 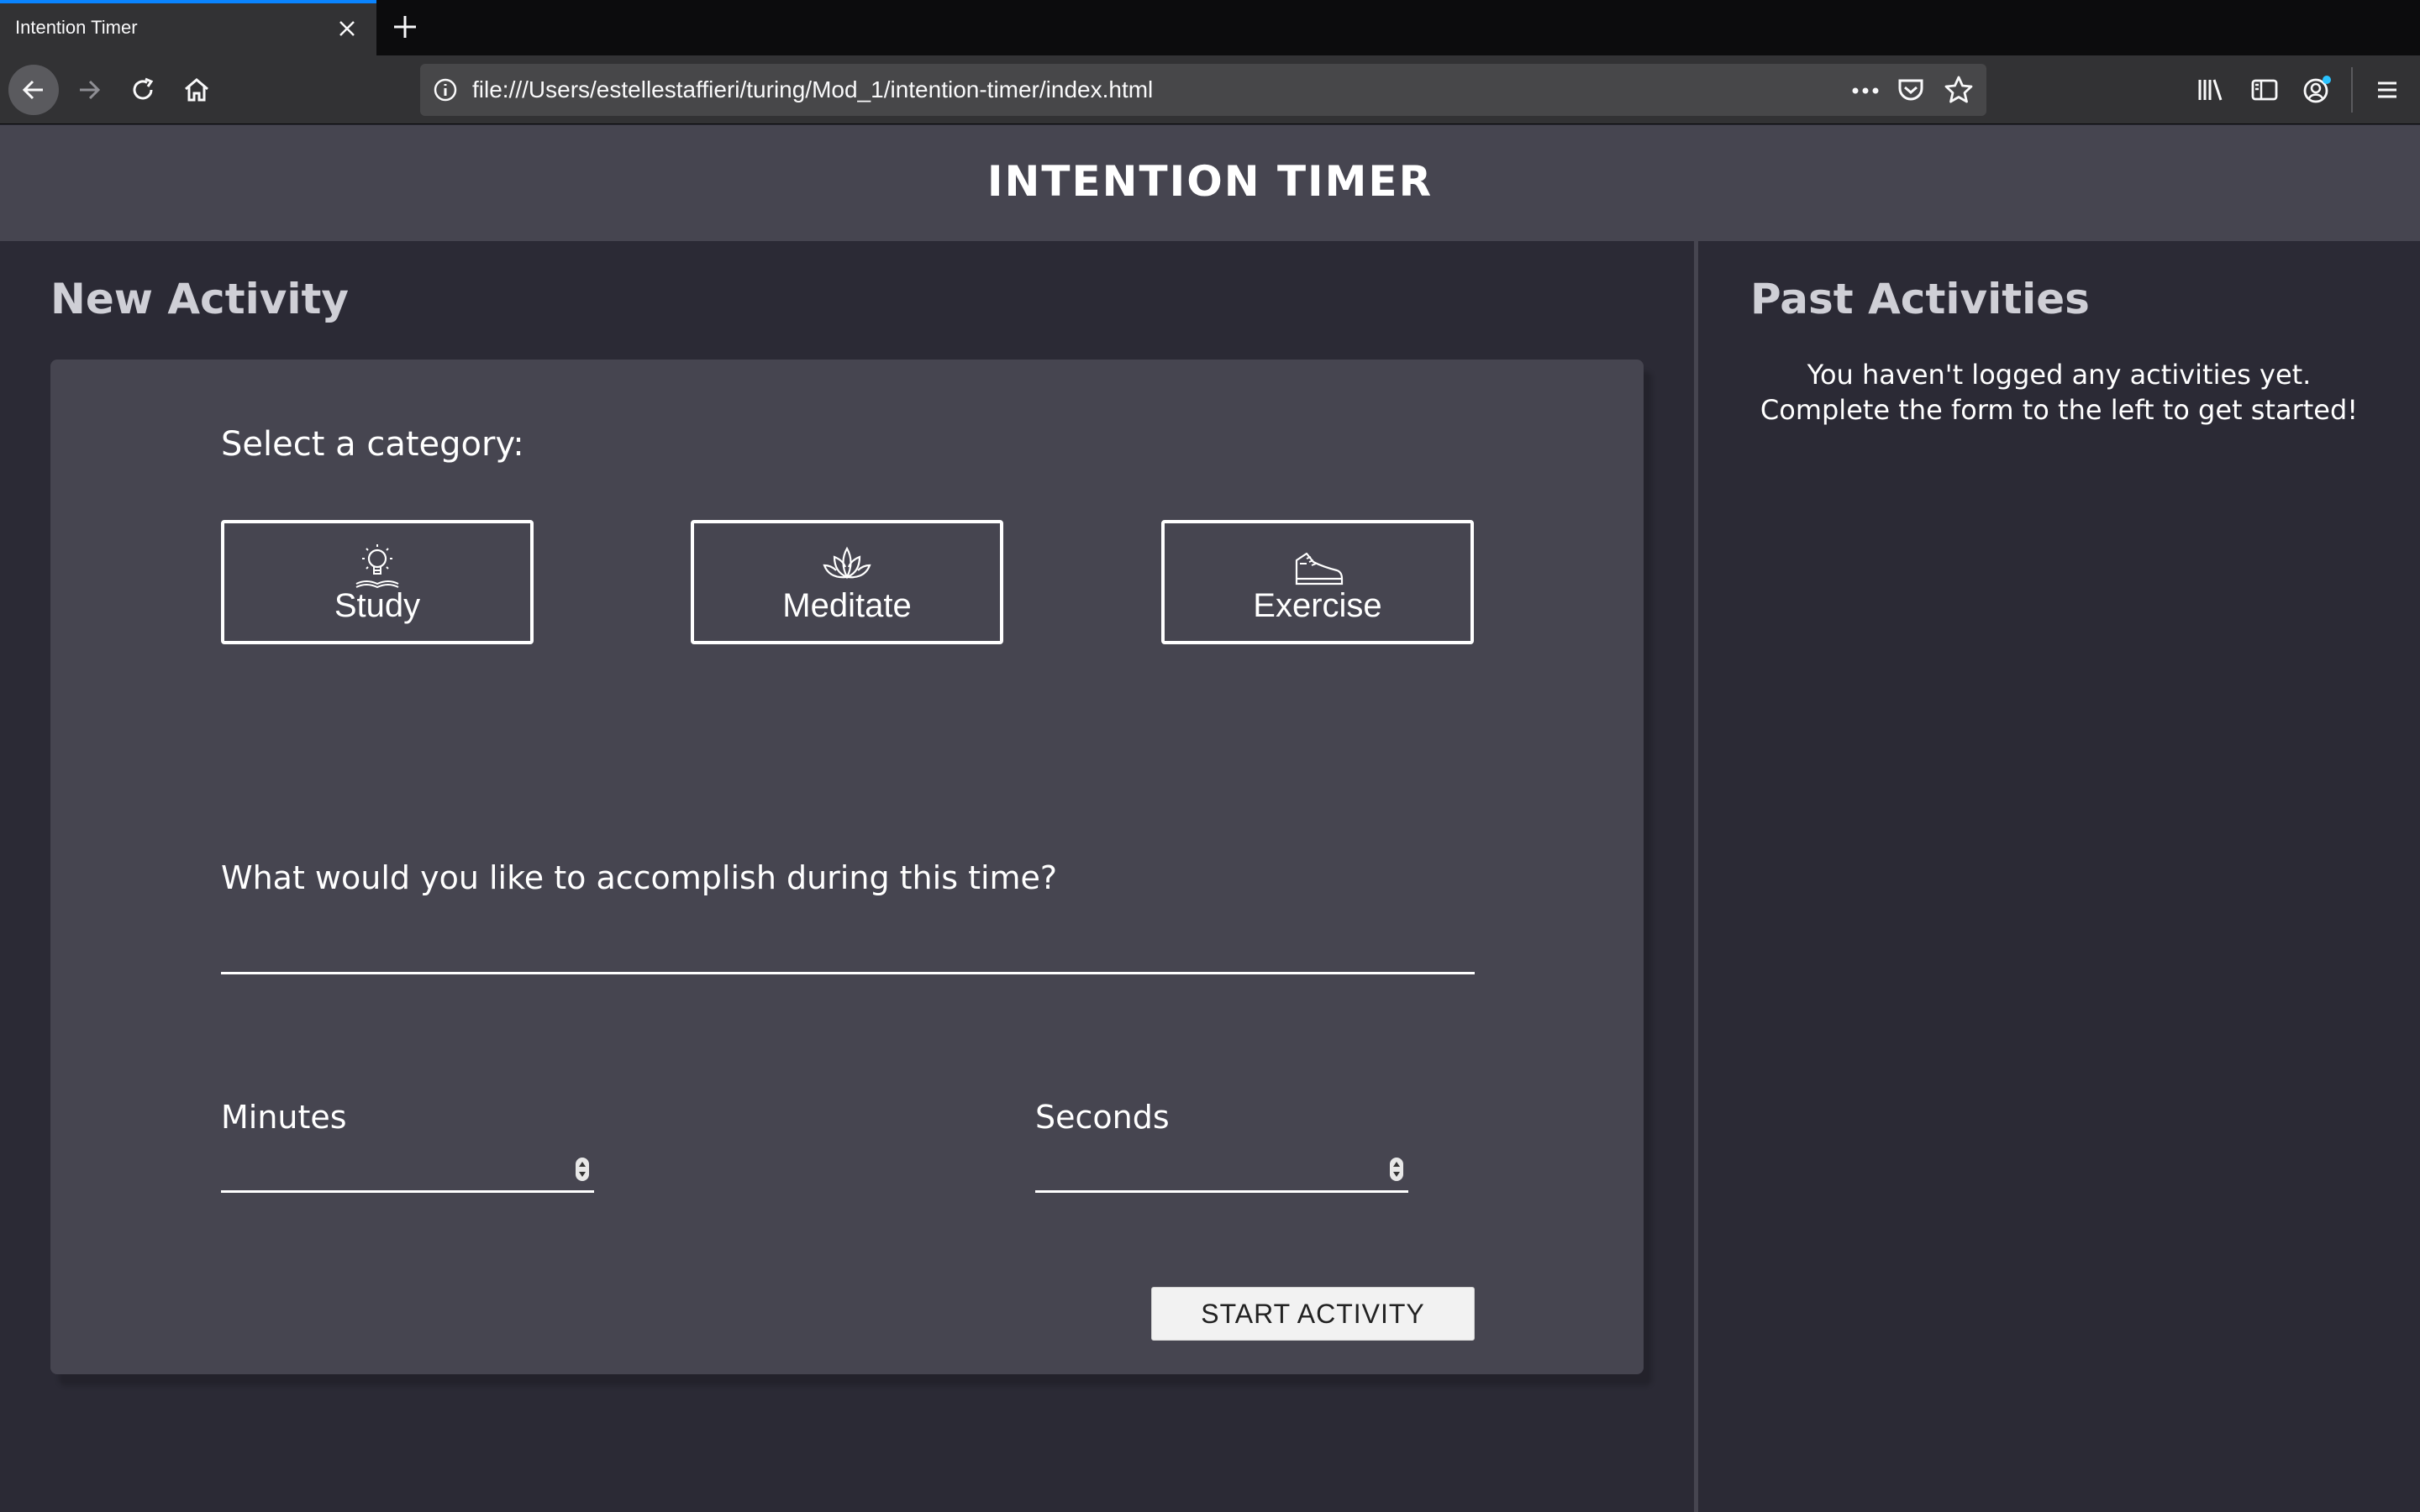 What do you see at coordinates (1396, 1169) in the screenshot?
I see `seconds-stepper` at bounding box center [1396, 1169].